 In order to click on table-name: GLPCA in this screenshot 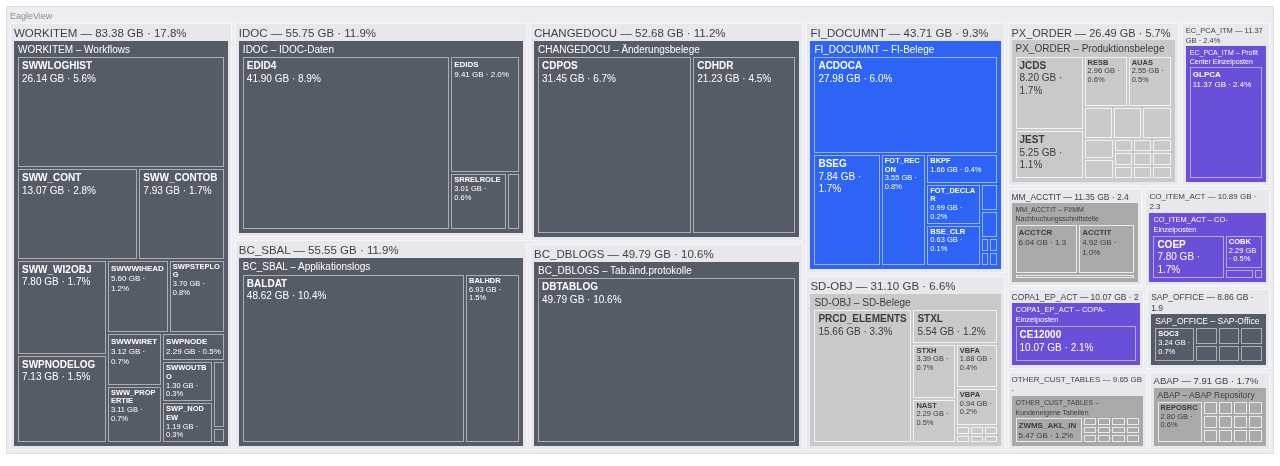, I will do `click(1206, 75)`.